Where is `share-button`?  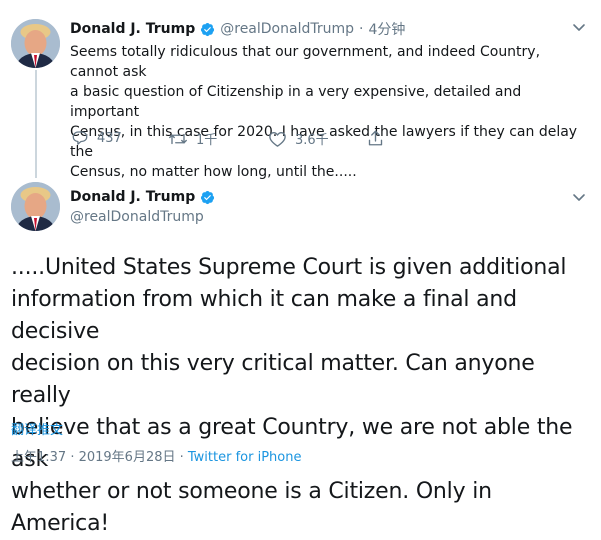 share-button is located at coordinates (375, 138).